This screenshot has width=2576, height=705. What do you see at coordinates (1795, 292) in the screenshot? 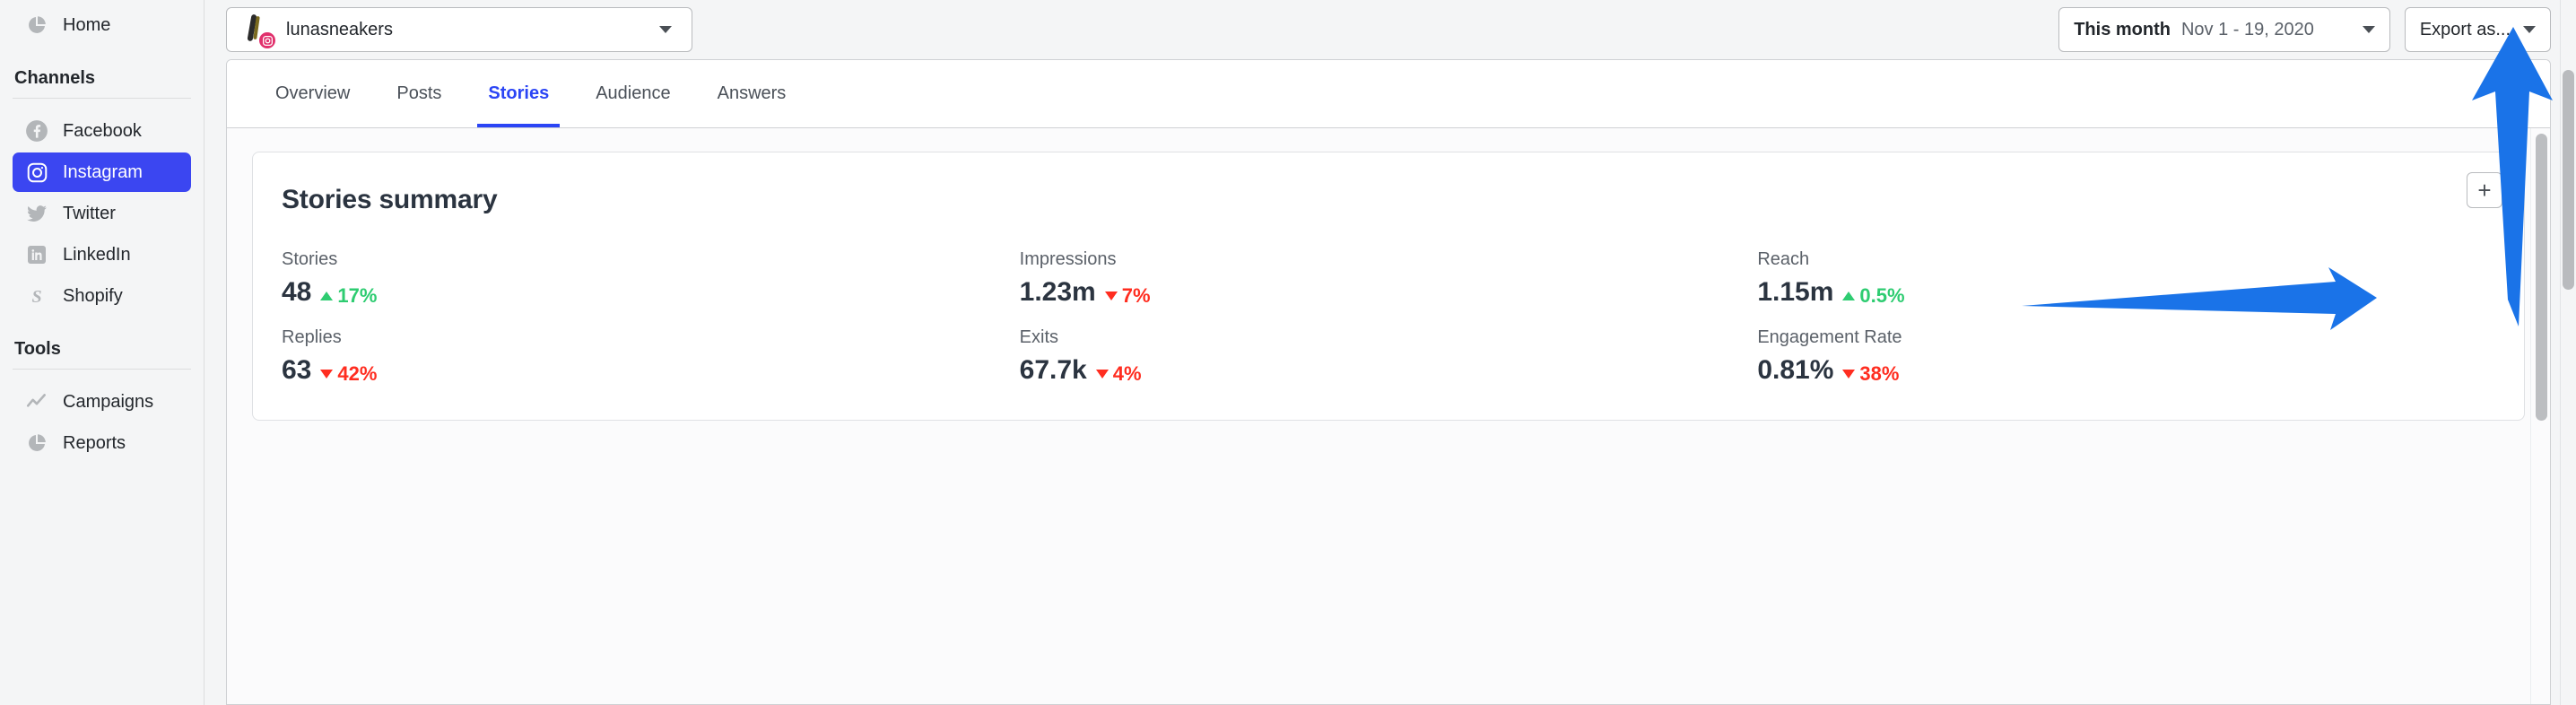
I see `metric-value: 1.15m` at bounding box center [1795, 292].